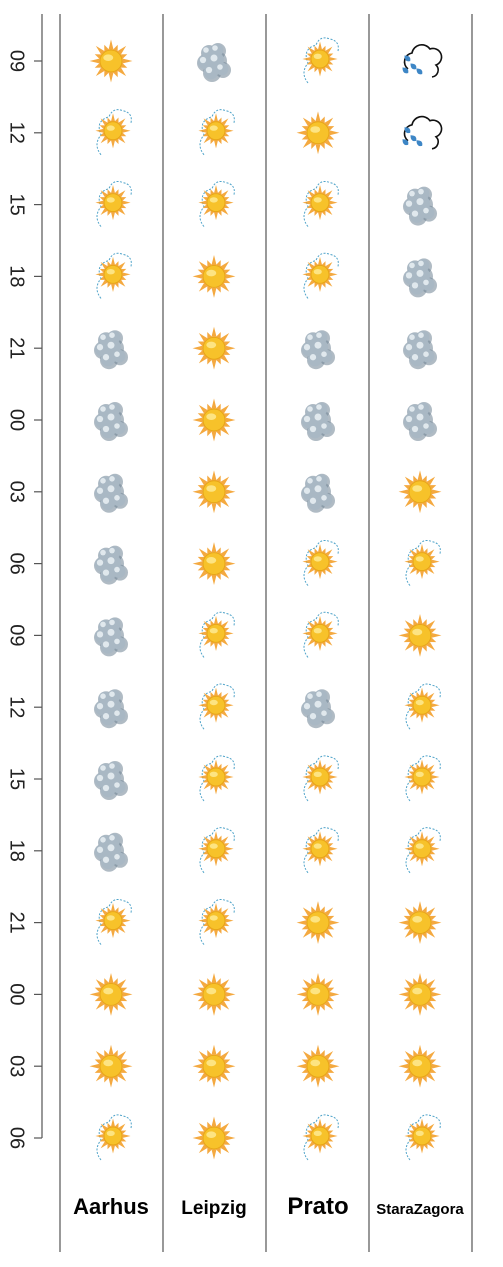 This screenshot has height=1267, width=503. I want to click on city-label: StaraZagora, so click(420, 1209).